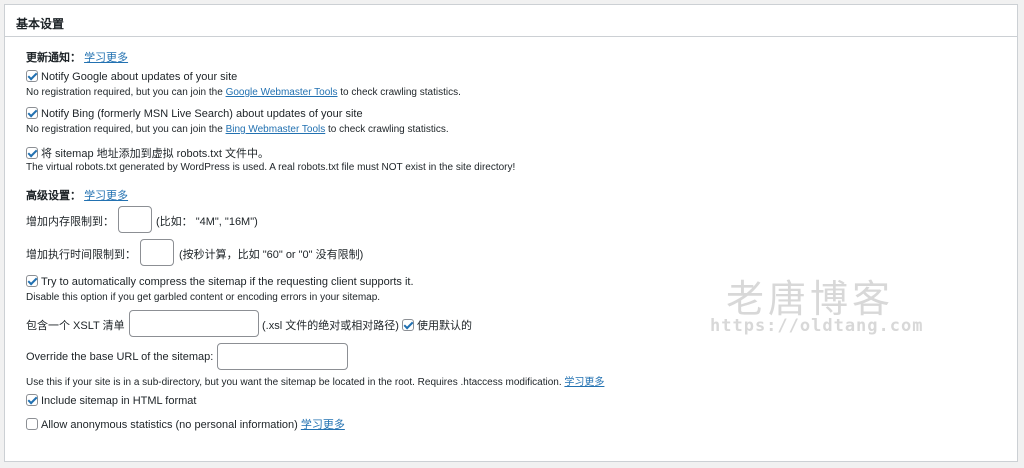 The height and width of the screenshot is (468, 1024). Describe the element at coordinates (282, 356) in the screenshot. I see `base-url-input` at that location.